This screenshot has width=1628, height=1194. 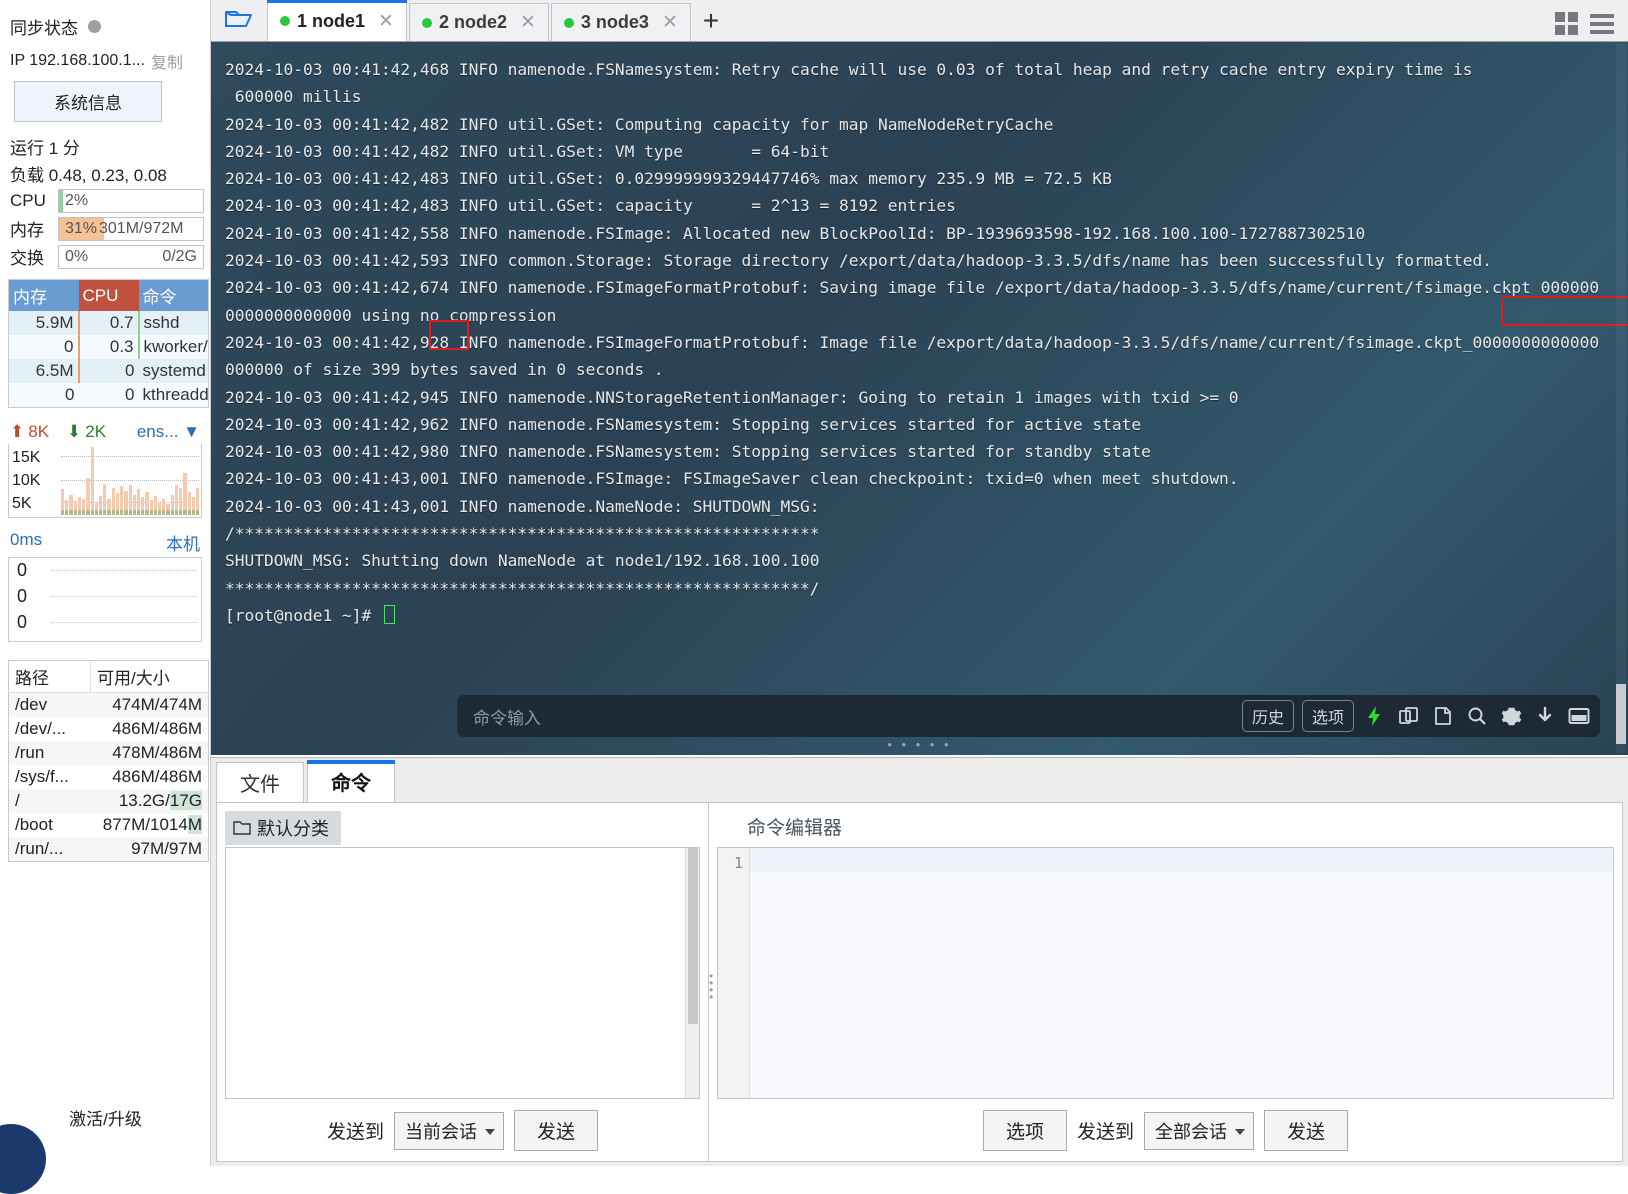 What do you see at coordinates (167, 61) in the screenshot?
I see `copy-ip-button: 复制` at bounding box center [167, 61].